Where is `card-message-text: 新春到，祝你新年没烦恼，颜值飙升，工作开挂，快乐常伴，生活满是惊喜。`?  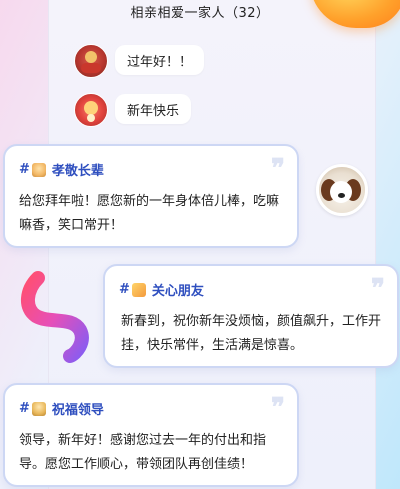 card-message-text: 新春到，祝你新年没烦恼，颜值飙升，工作开挂，快乐常伴，生活满是惊喜。 is located at coordinates (251, 333).